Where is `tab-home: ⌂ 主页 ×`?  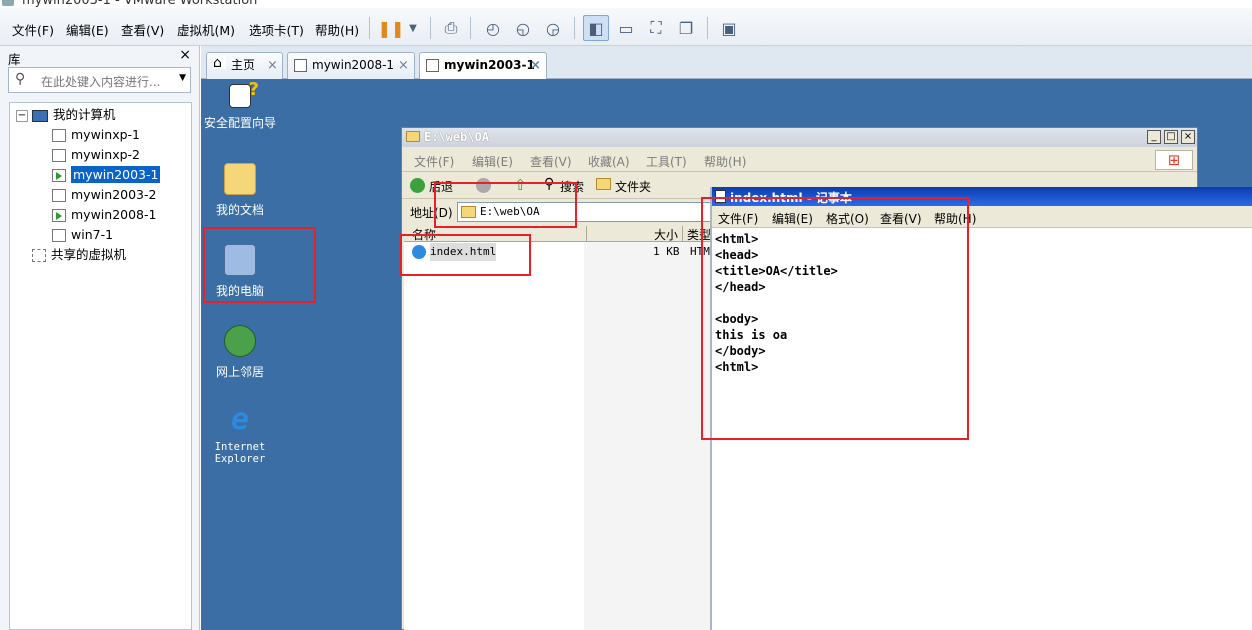 tab-home: ⌂ 主页 × is located at coordinates (244, 65).